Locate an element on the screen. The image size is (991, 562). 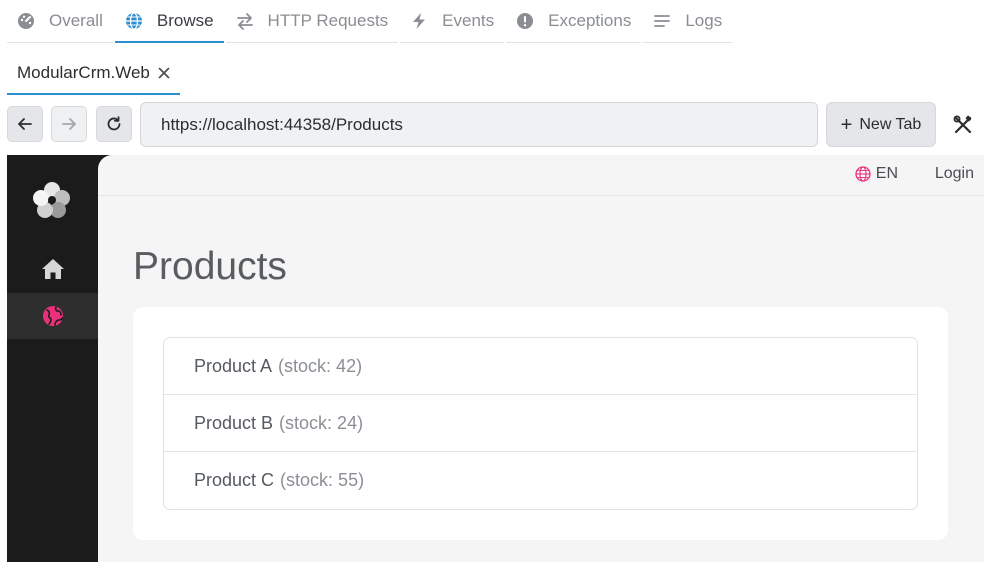
url-input is located at coordinates (489, 124).